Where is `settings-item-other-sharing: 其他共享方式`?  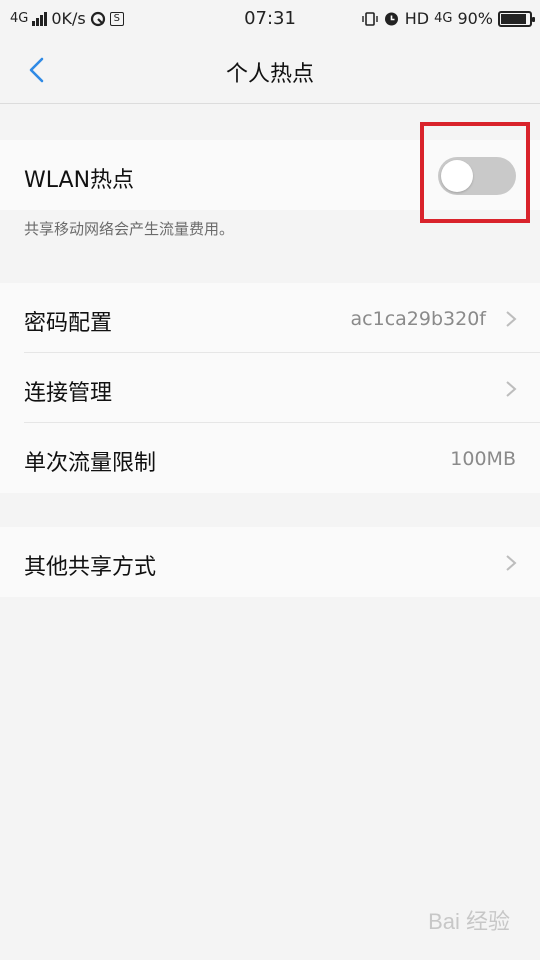
settings-item-other-sharing: 其他共享方式 is located at coordinates (270, 562).